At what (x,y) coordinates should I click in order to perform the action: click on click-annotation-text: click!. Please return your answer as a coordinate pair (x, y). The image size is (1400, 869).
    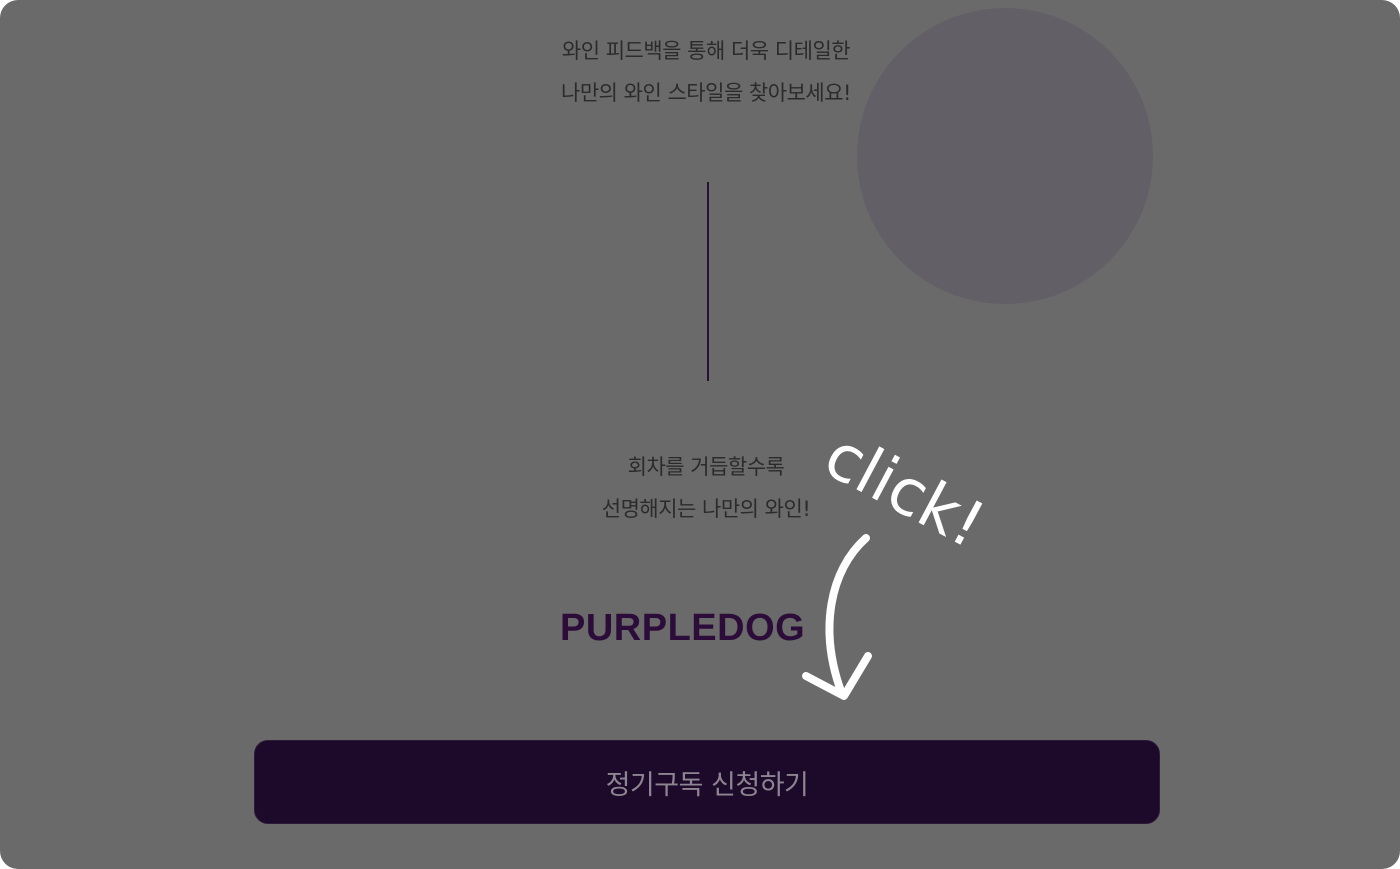
    Looking at the image, I should click on (904, 496).